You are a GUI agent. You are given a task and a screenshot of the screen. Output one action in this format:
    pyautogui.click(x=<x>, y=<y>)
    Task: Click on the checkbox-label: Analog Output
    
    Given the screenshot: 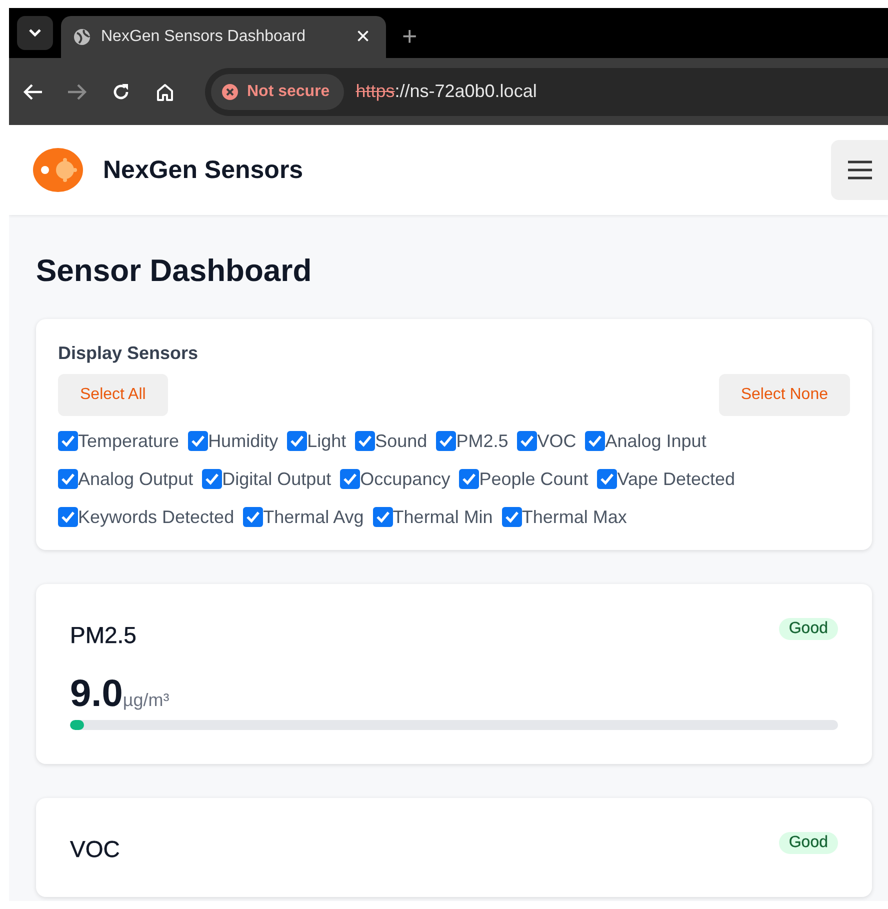 What is the action you would take?
    pyautogui.click(x=136, y=479)
    